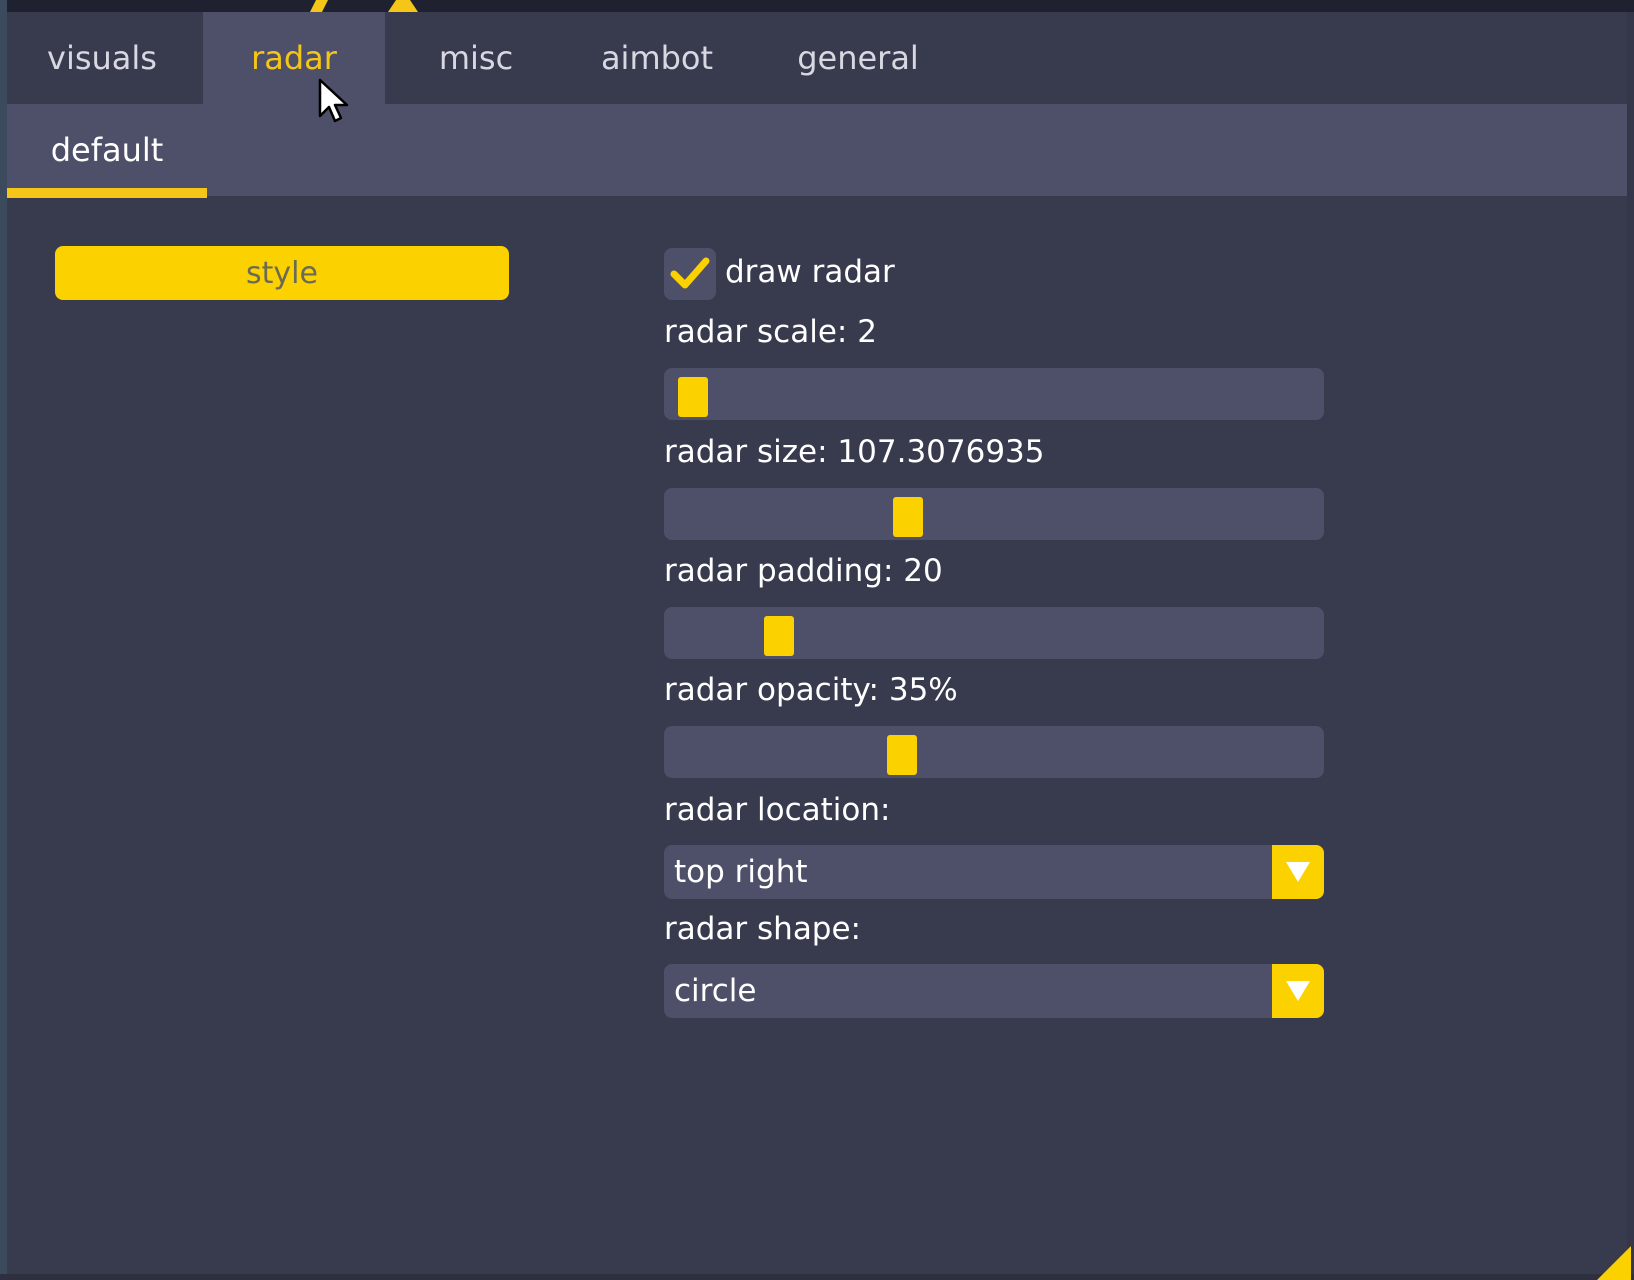 The width and height of the screenshot is (1634, 1280). What do you see at coordinates (107, 150) in the screenshot?
I see `subtab-default: default` at bounding box center [107, 150].